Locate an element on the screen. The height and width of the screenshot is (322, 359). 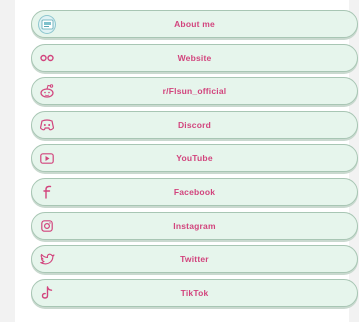
twitter-label: Twitter is located at coordinates (194, 259).